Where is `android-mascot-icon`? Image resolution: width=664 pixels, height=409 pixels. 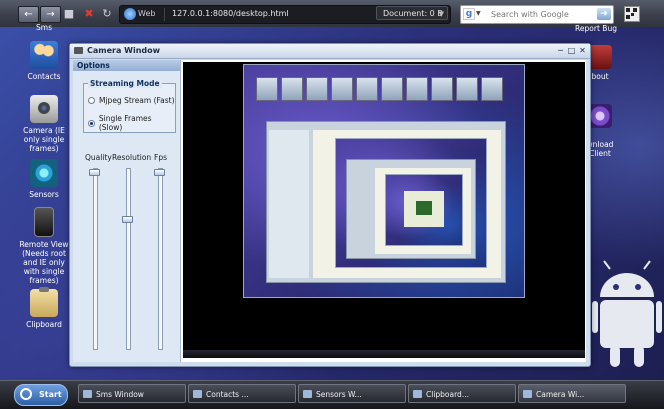
android-mascot-icon is located at coordinates (627, 313).